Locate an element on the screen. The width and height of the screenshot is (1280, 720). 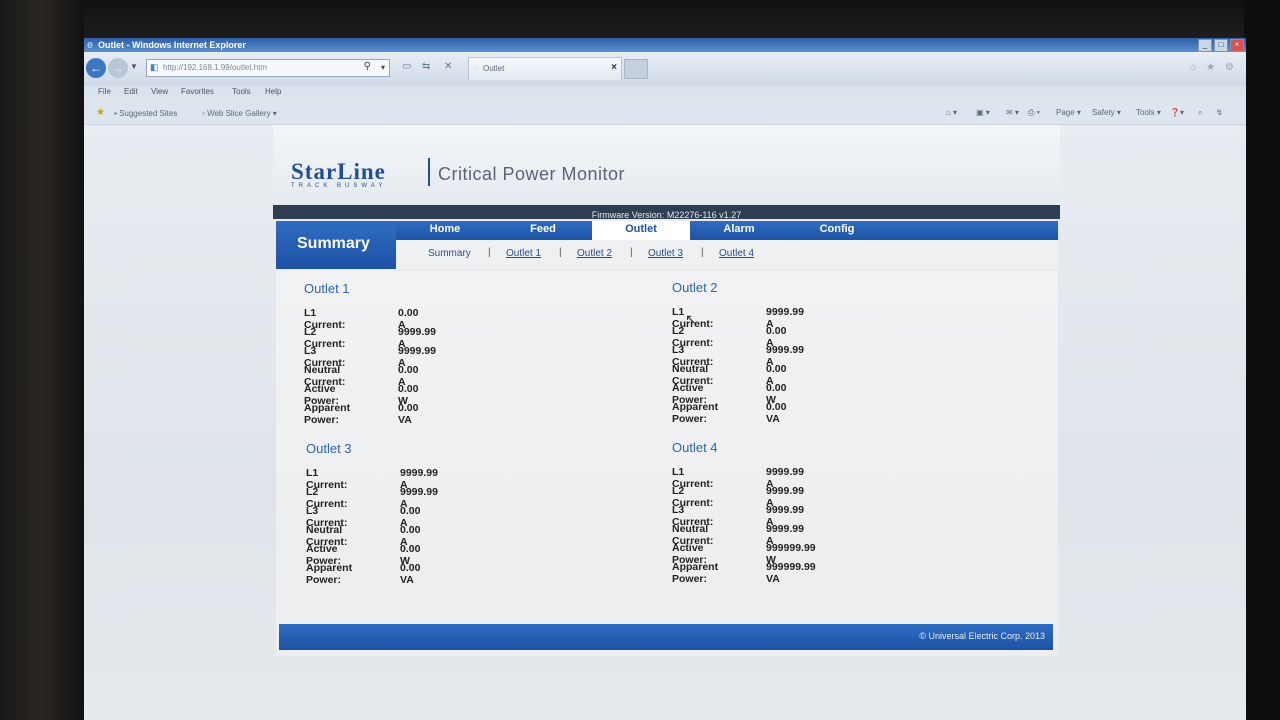
logo-divider is located at coordinates (429, 172).